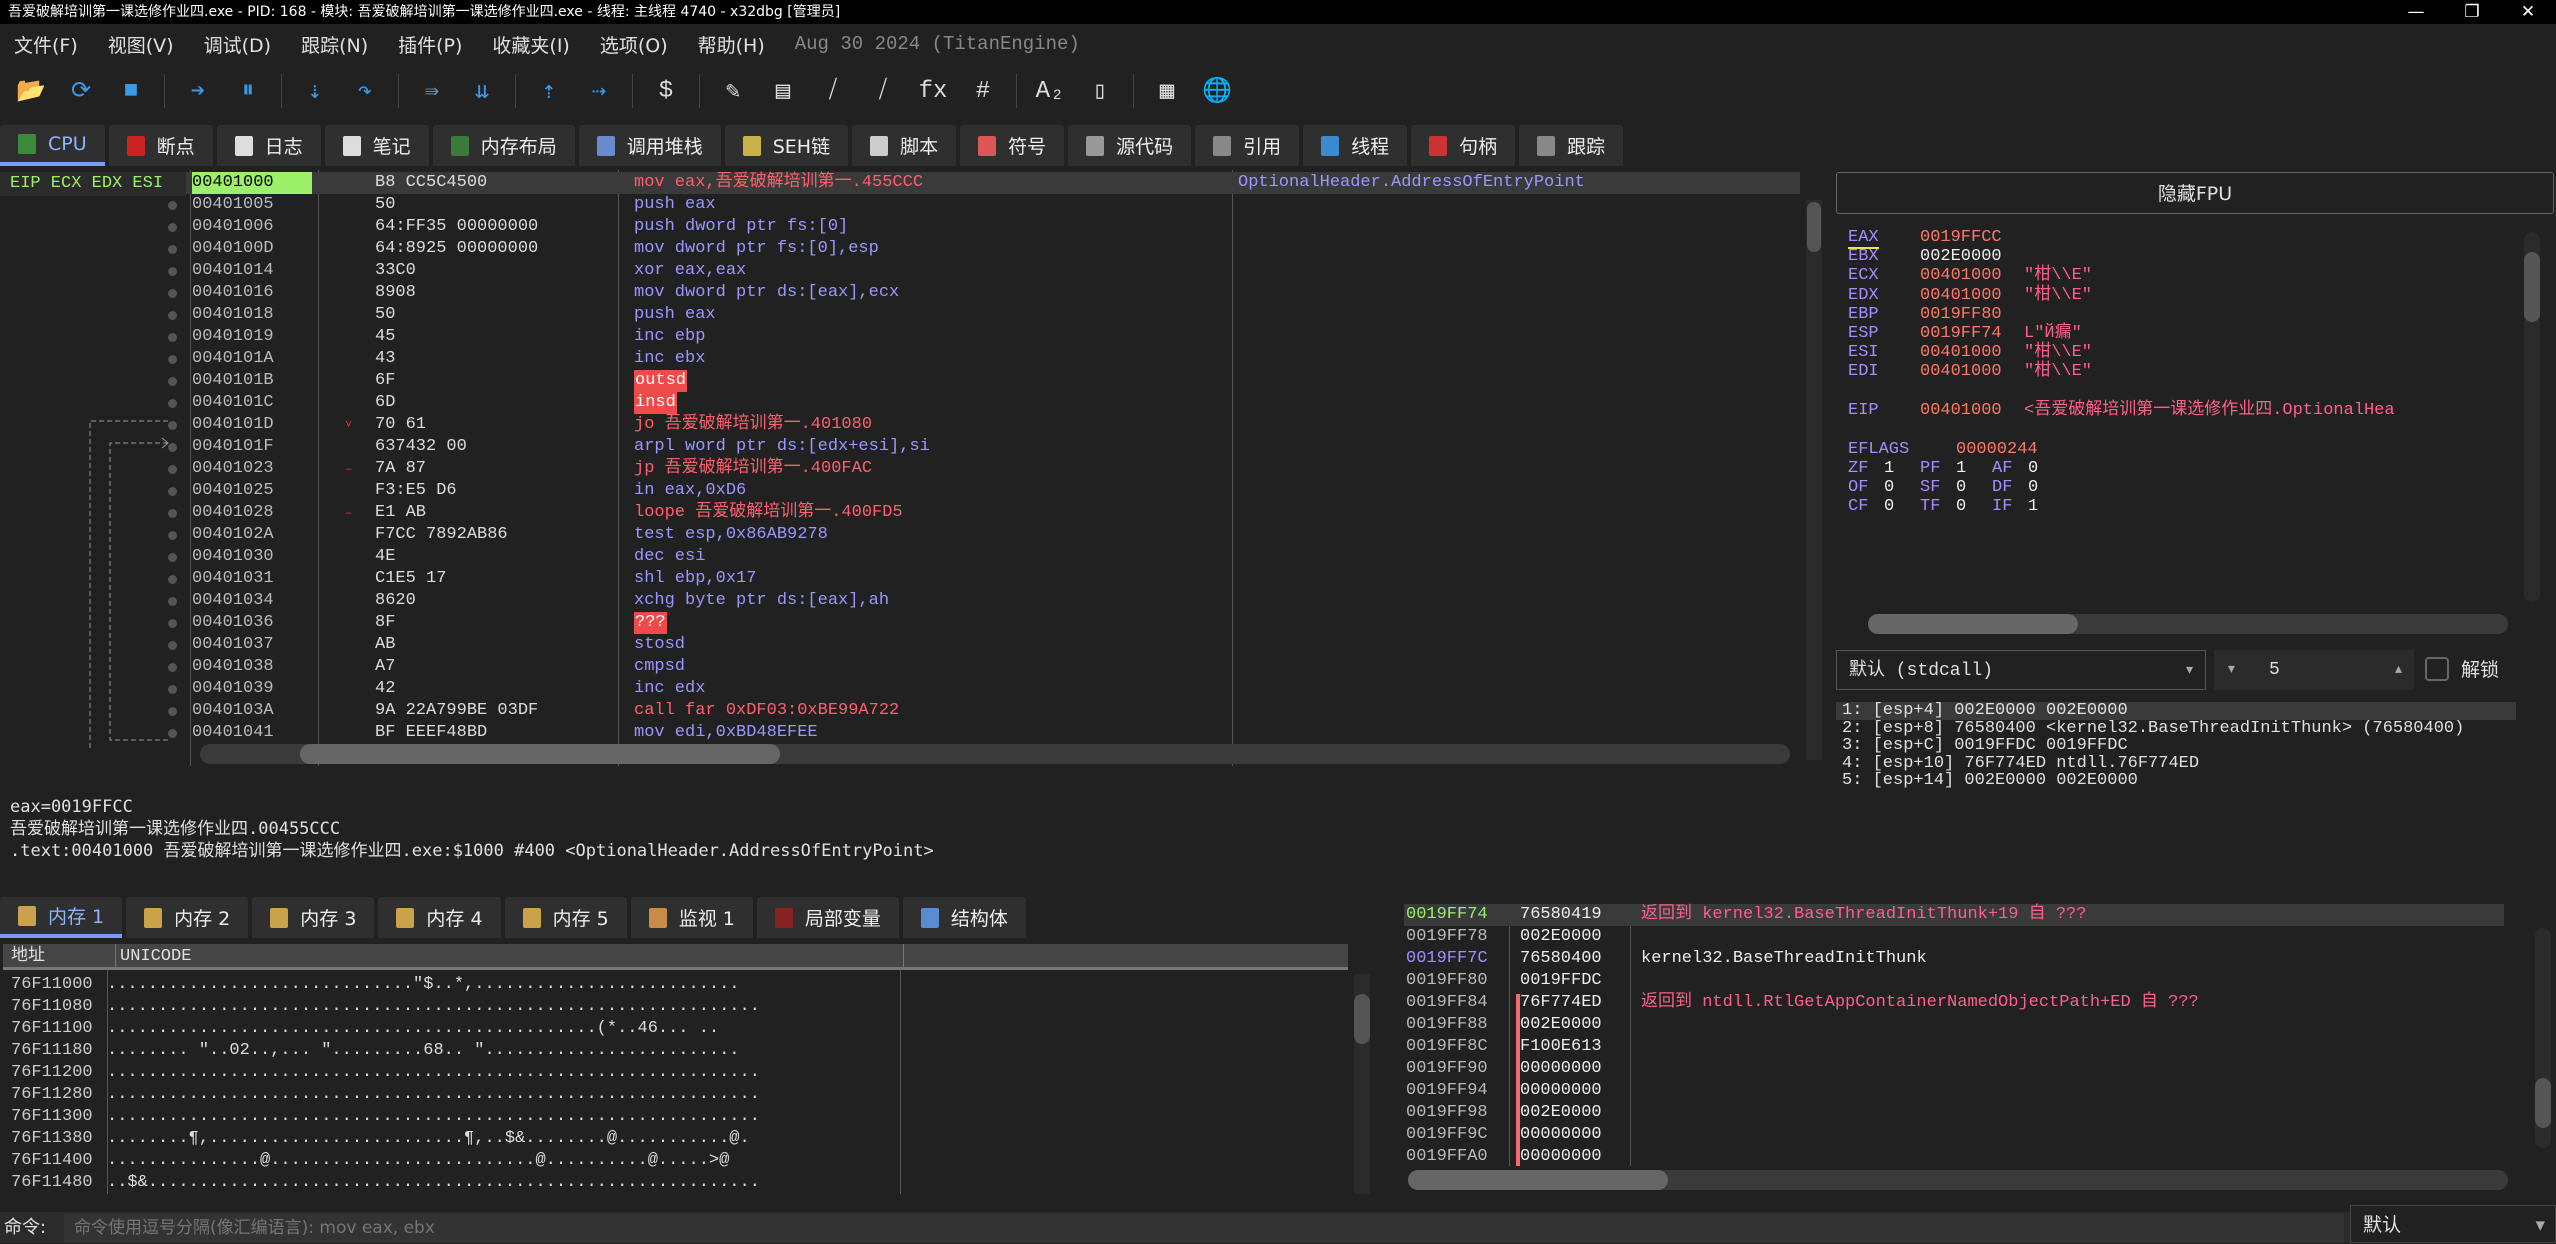  What do you see at coordinates (1355, 145) in the screenshot?
I see `tab-线程: 线程` at bounding box center [1355, 145].